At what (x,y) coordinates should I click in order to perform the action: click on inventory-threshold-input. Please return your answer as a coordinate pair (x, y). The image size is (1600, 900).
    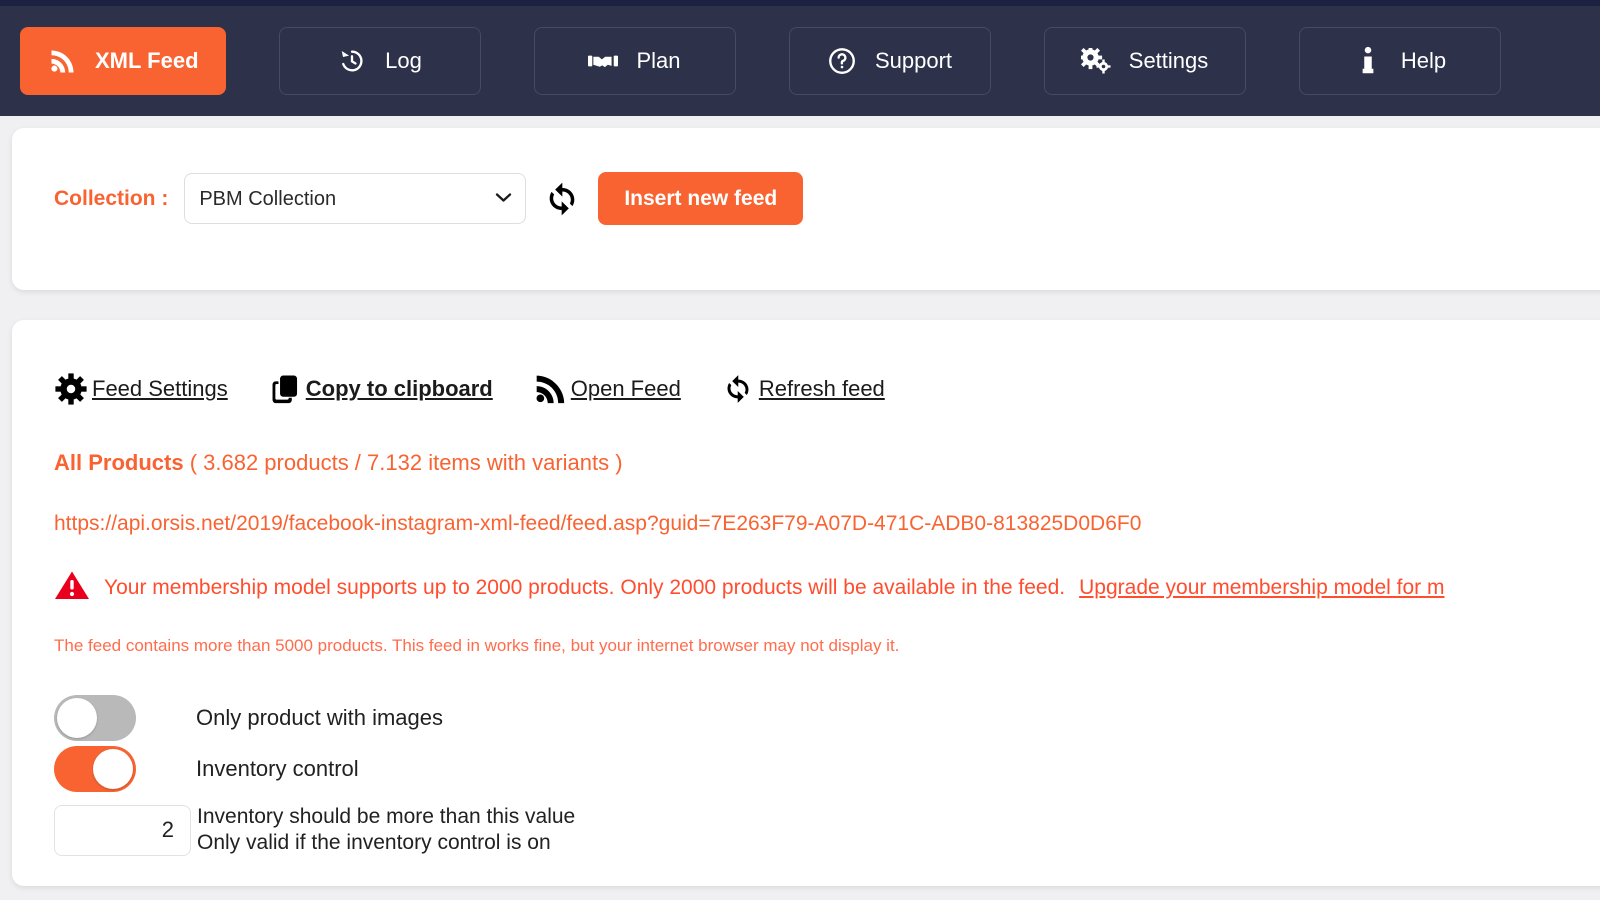
    Looking at the image, I should click on (122, 830).